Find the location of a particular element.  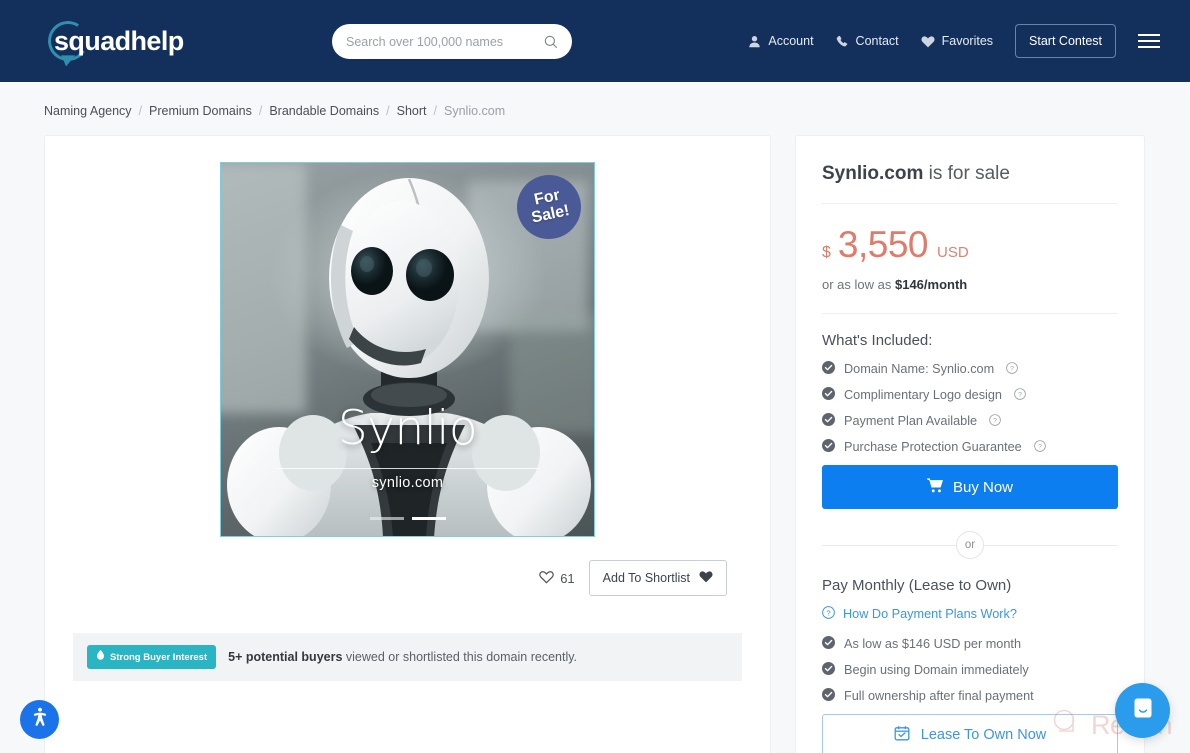

included-item-label: Domain Name: Synlio.com is located at coordinates (919, 369).